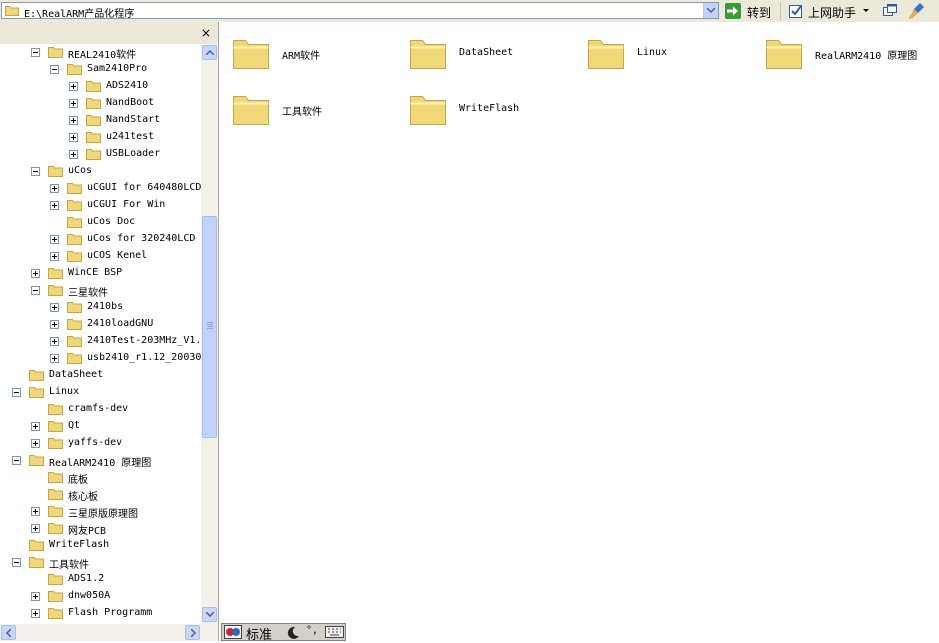 The height and width of the screenshot is (643, 939). I want to click on scroll-right-button, so click(192, 632).